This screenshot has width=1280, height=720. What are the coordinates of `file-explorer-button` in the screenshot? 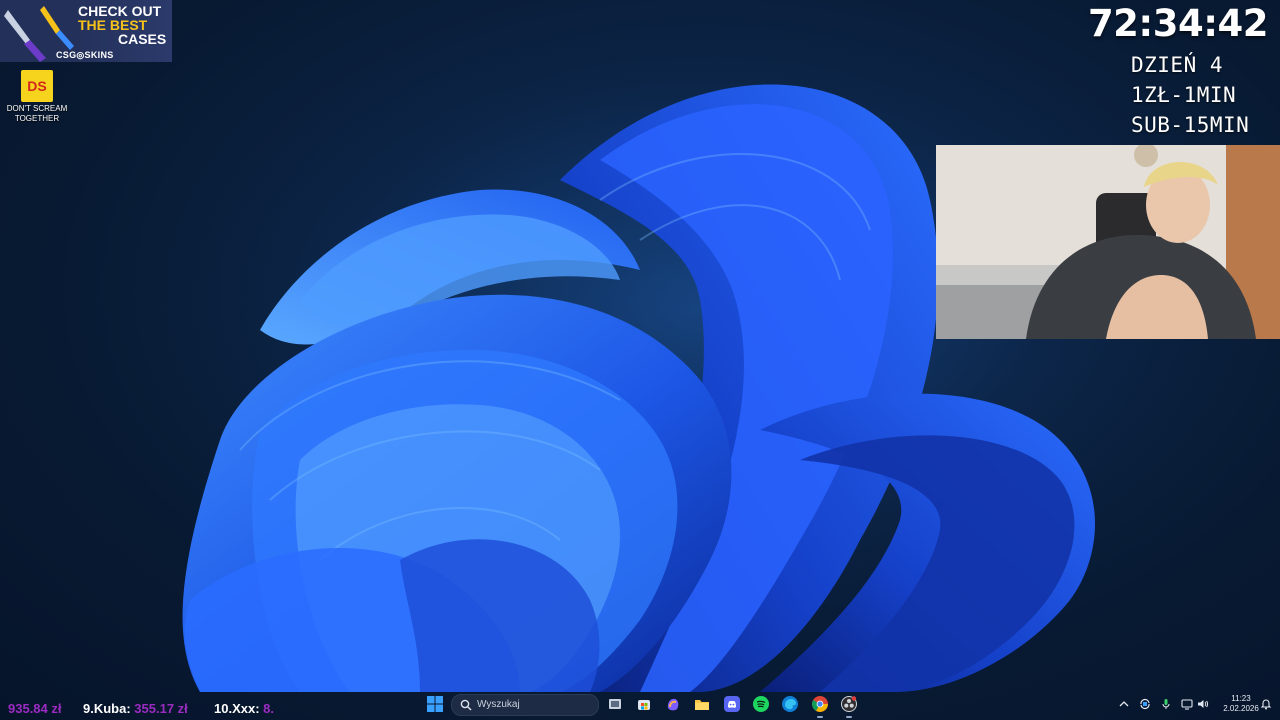 It's located at (702, 704).